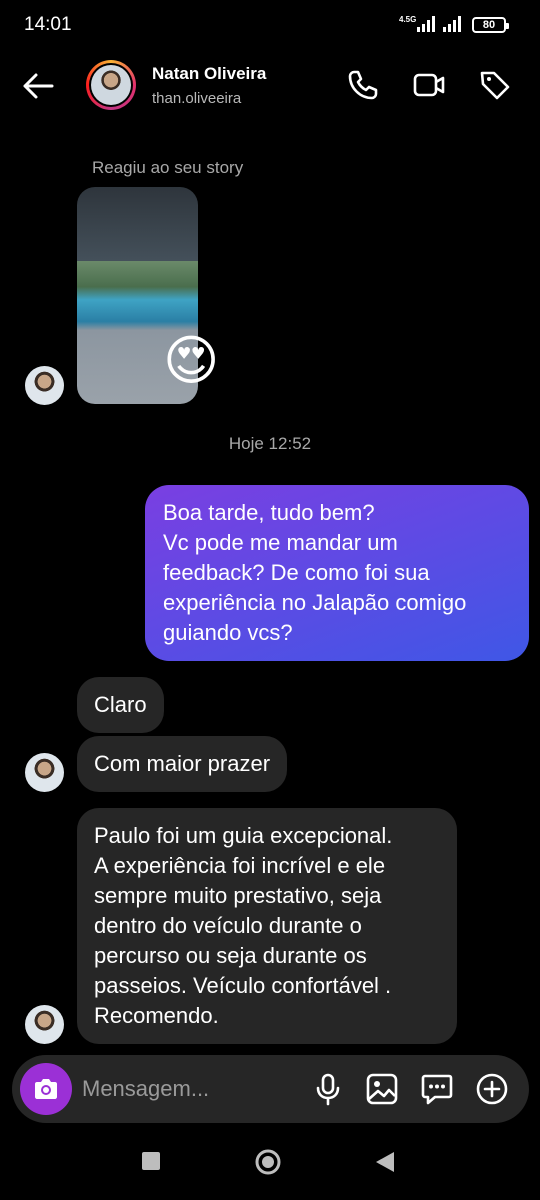 This screenshot has height=1200, width=540. I want to click on home-icon, so click(268, 1162).